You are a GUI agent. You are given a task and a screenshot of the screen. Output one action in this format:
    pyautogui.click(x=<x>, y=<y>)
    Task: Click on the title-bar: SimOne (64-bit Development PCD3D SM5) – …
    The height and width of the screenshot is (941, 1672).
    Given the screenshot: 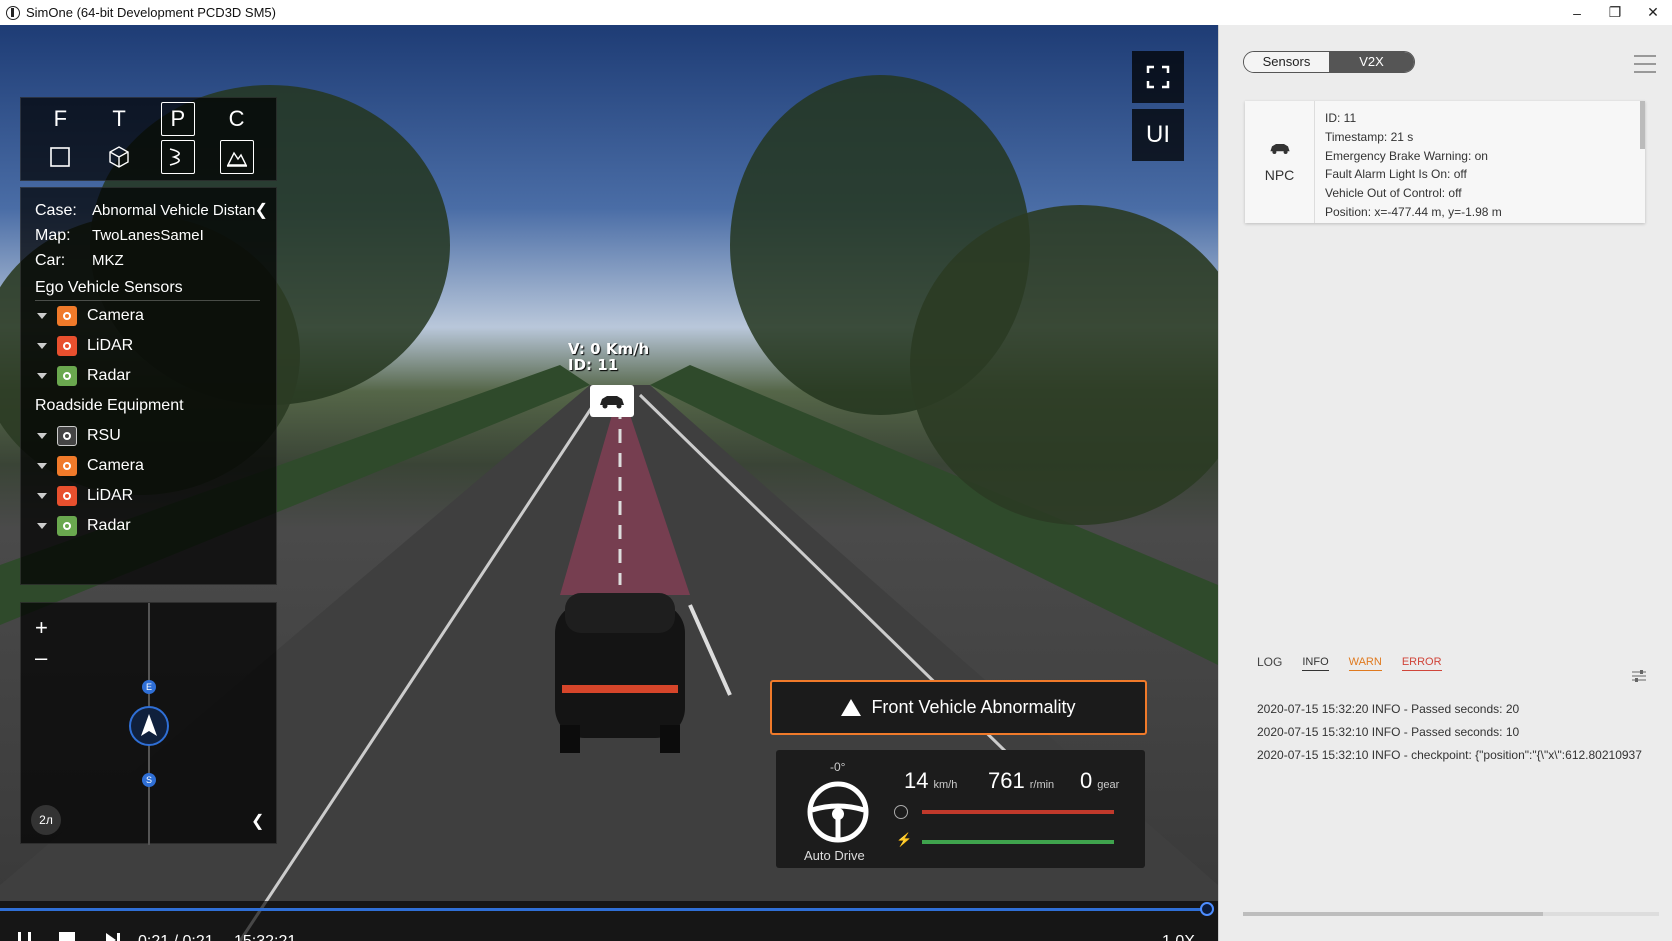 What is the action you would take?
    pyautogui.click(x=836, y=12)
    